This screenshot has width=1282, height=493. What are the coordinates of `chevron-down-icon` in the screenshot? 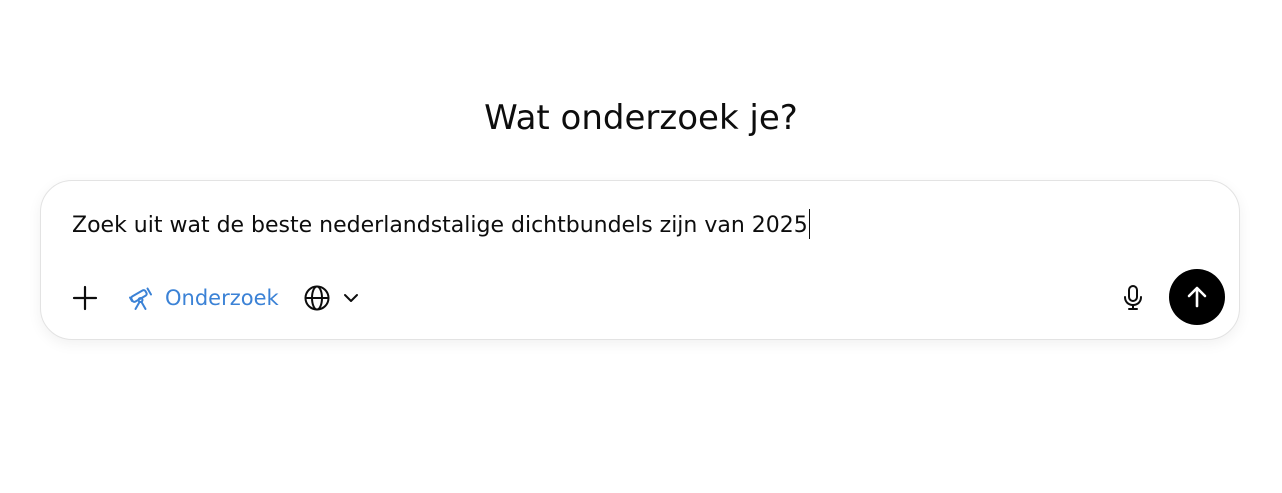 It's located at (351, 298).